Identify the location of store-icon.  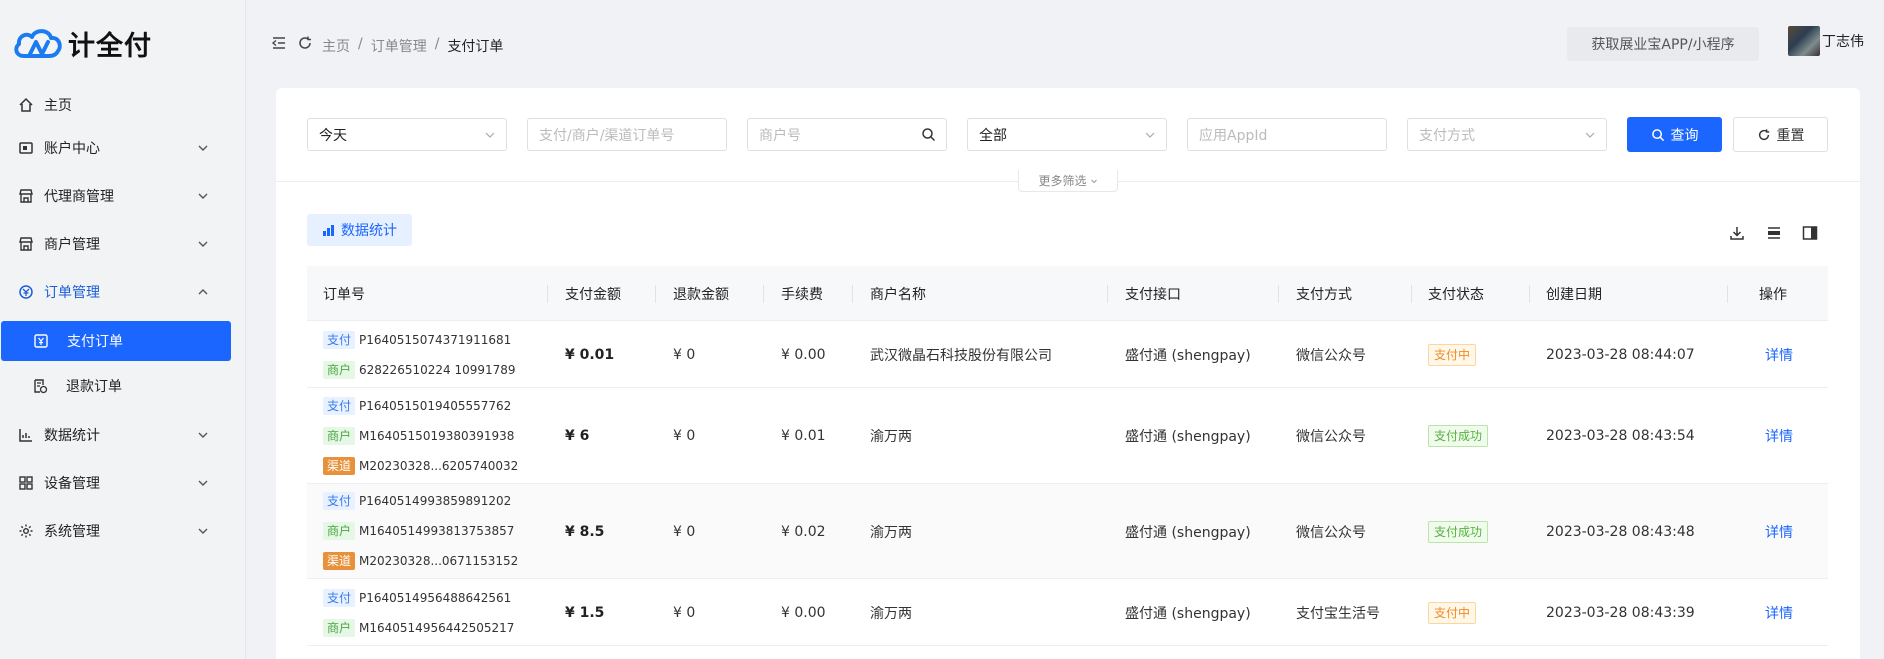
(26, 196).